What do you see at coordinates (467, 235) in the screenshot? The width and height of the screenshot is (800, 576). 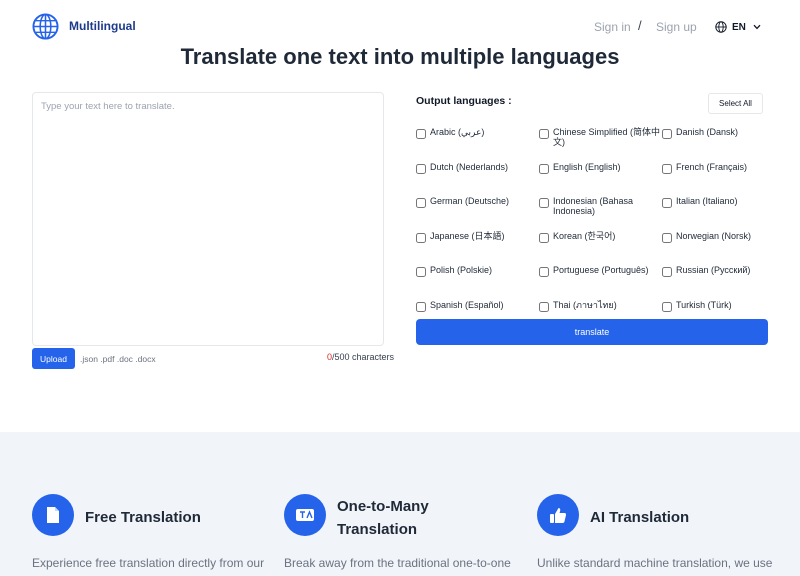 I see `language-label: Japanese (日本語)` at bounding box center [467, 235].